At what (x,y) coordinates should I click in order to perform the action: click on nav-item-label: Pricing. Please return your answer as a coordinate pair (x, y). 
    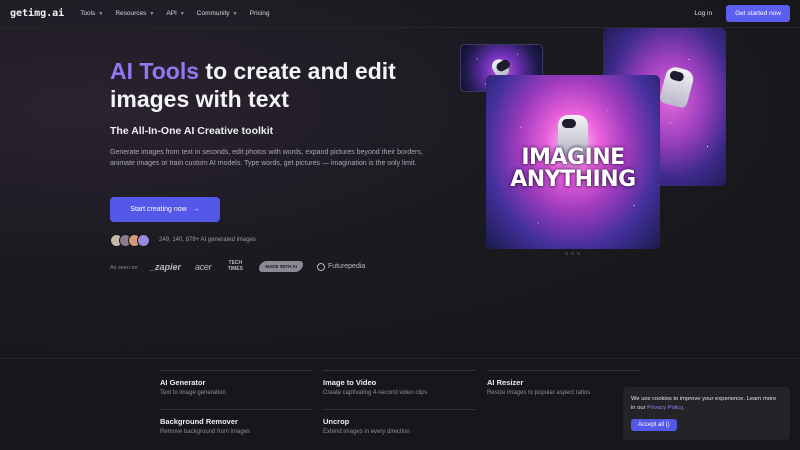
    Looking at the image, I should click on (259, 13).